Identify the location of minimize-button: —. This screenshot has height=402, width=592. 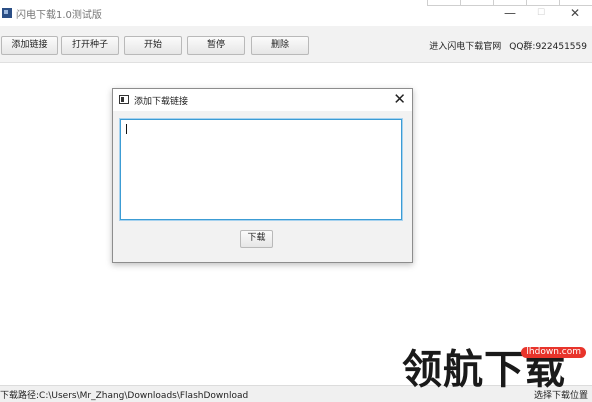
(510, 13).